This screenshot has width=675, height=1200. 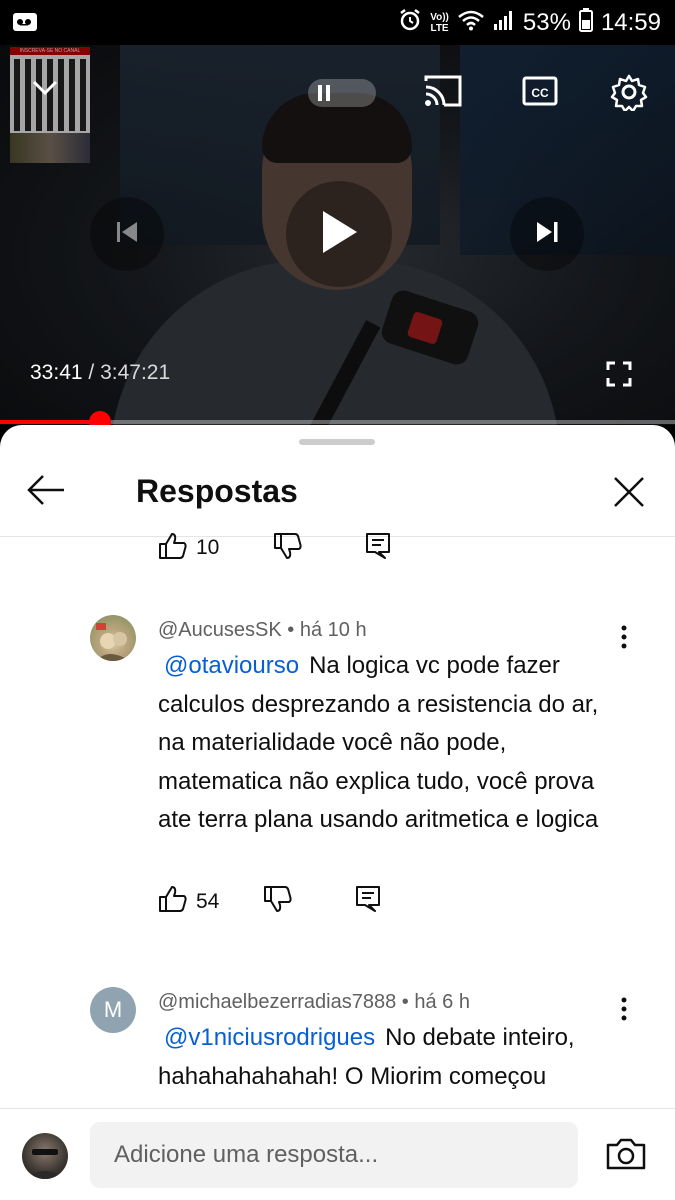 I want to click on drag-handle, so click(x=337, y=442).